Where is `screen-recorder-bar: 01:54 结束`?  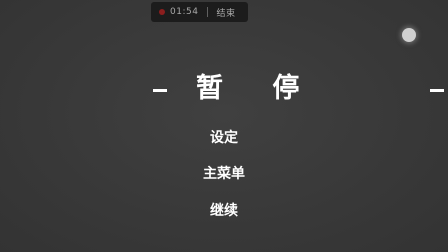
screen-recorder-bar: 01:54 结束 is located at coordinates (199, 12).